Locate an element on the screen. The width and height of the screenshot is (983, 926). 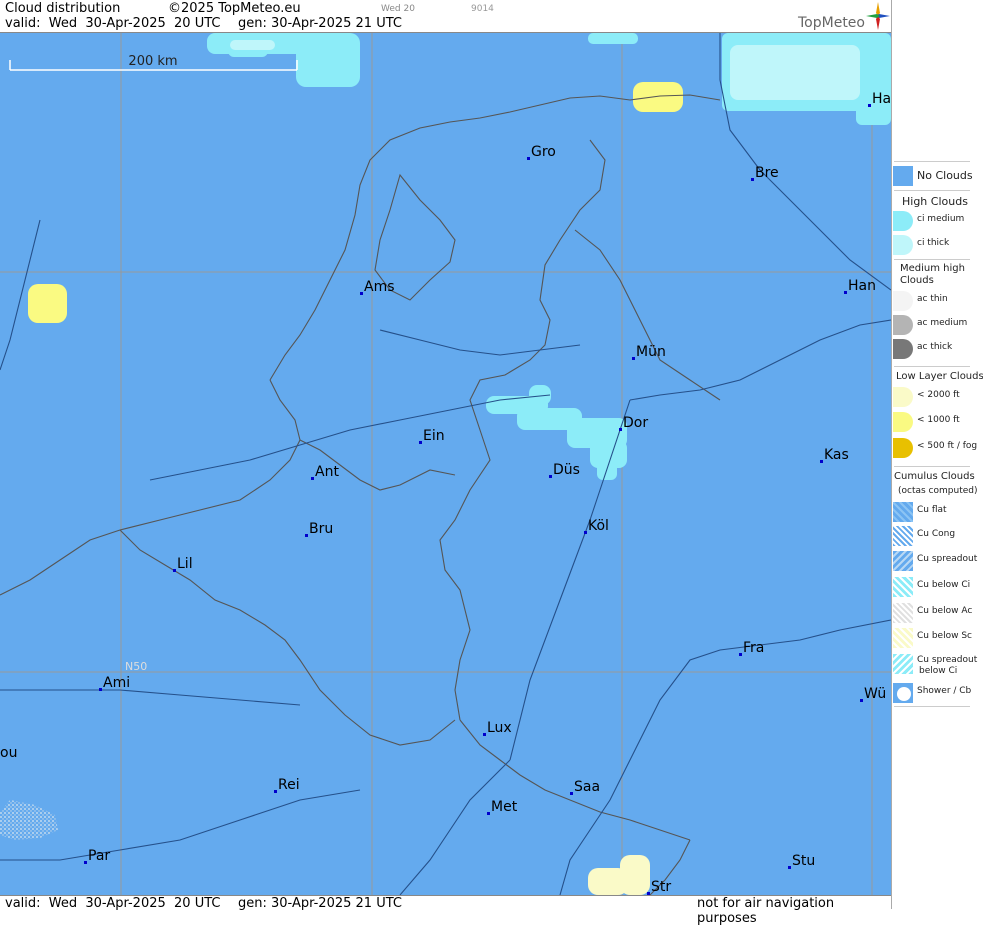
legend-cumulus-sub: (octas computed) is located at coordinates (938, 491).